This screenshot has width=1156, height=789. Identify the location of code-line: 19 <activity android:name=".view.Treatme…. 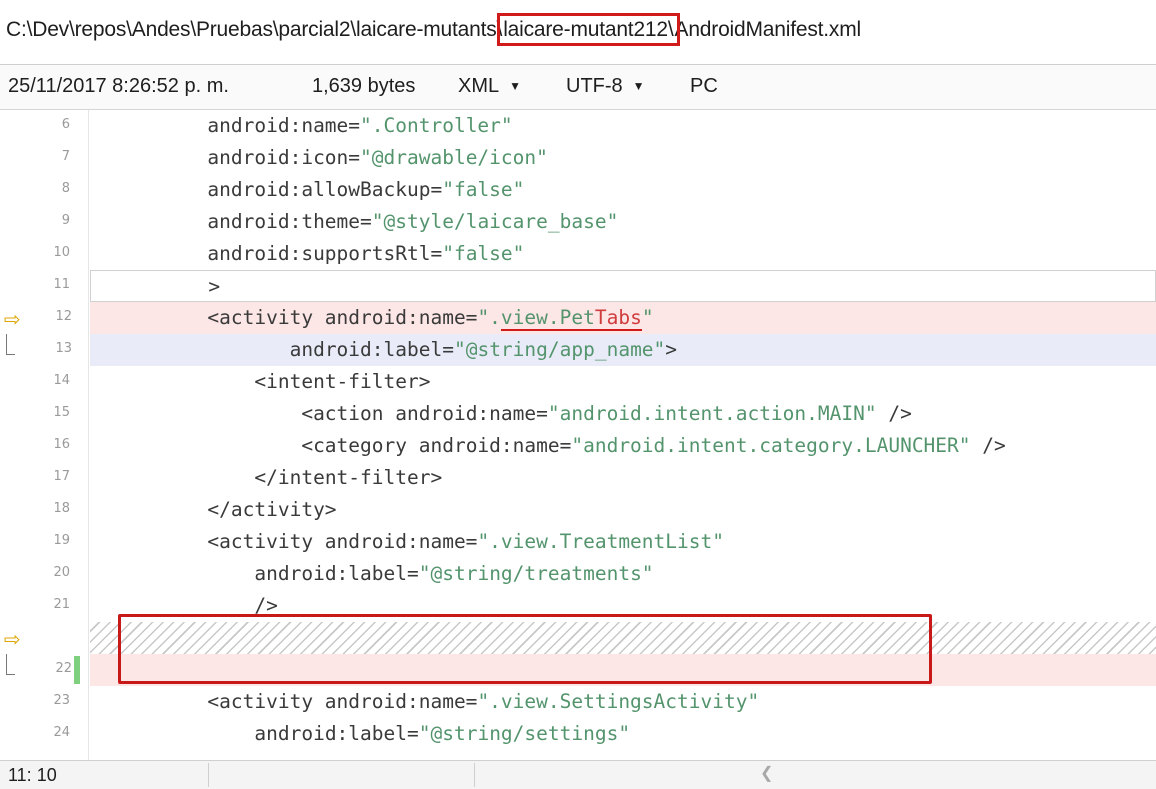
(578, 542).